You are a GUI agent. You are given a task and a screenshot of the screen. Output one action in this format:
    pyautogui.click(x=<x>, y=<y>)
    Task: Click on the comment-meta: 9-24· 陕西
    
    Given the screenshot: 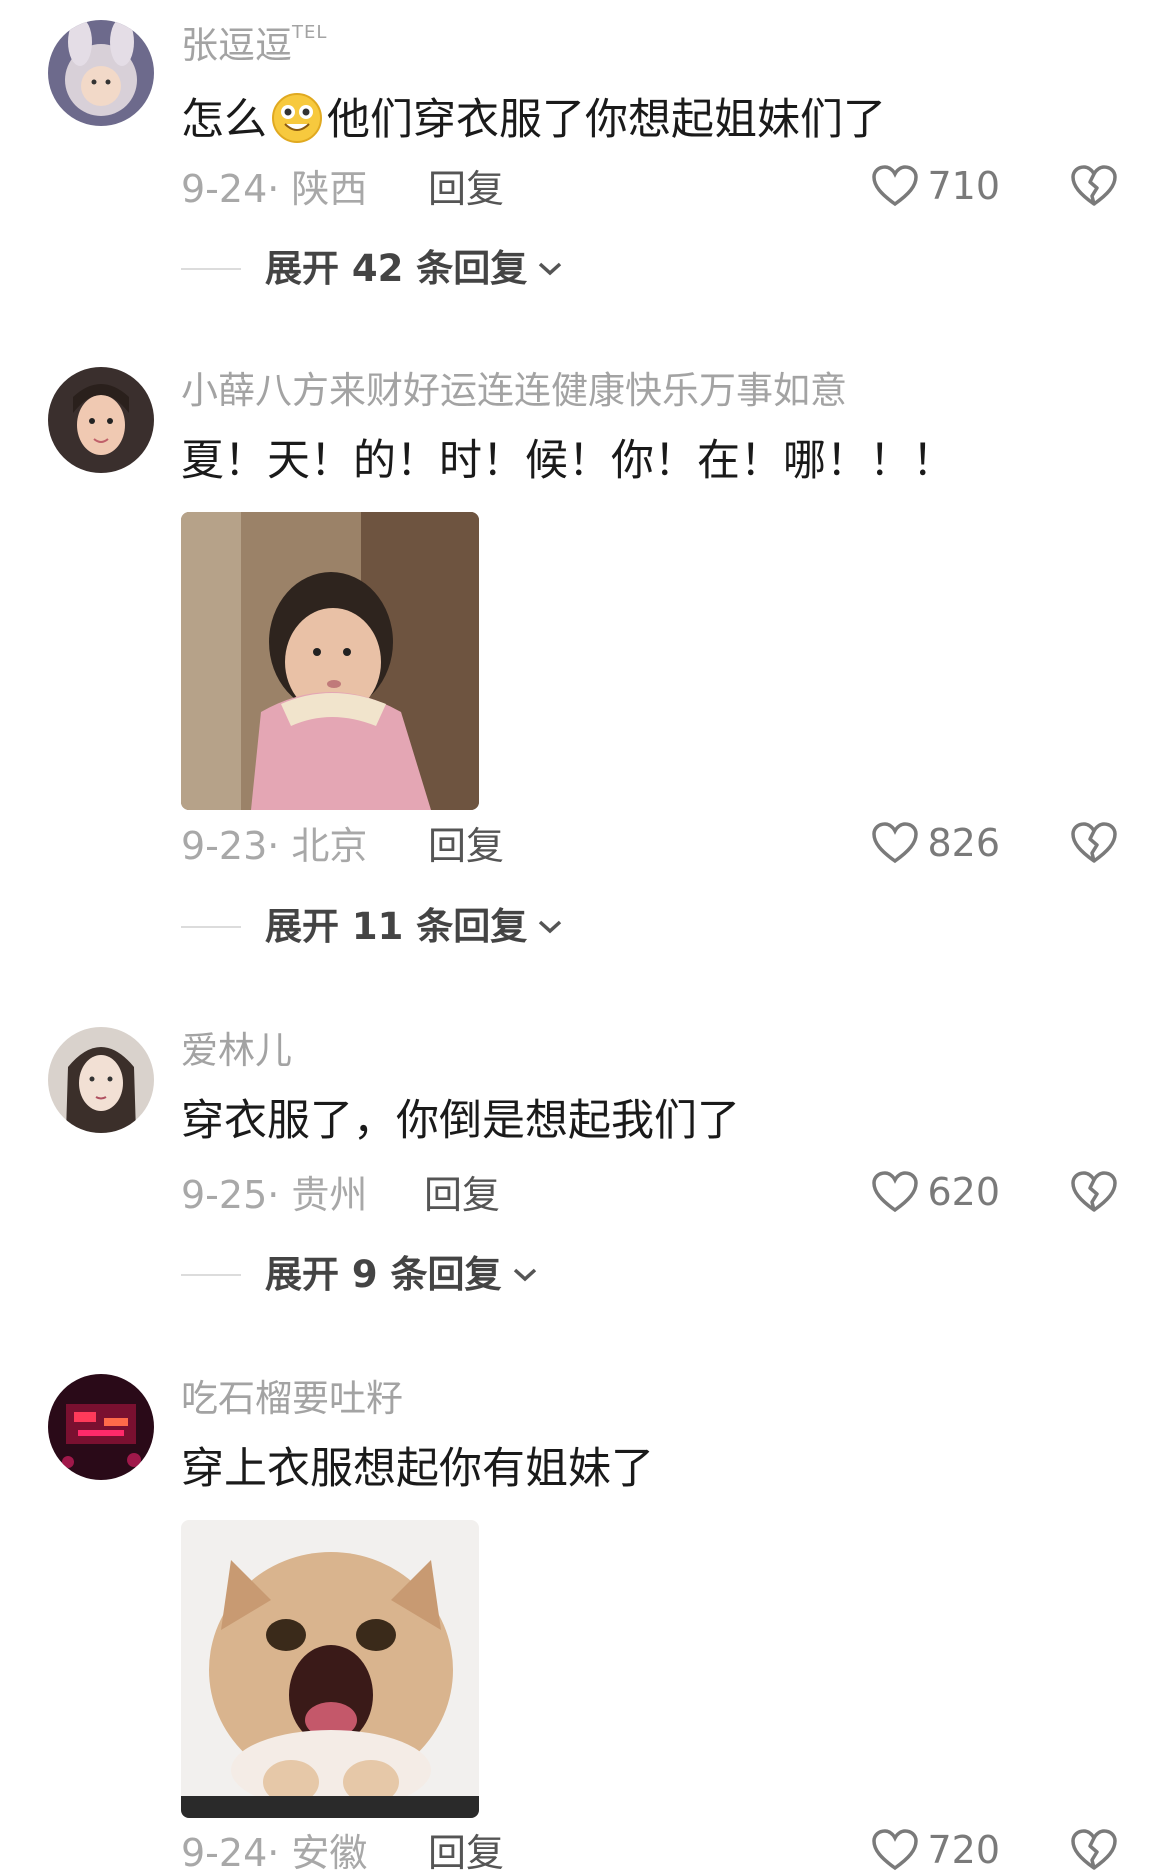 What is the action you would take?
    pyautogui.click(x=274, y=189)
    